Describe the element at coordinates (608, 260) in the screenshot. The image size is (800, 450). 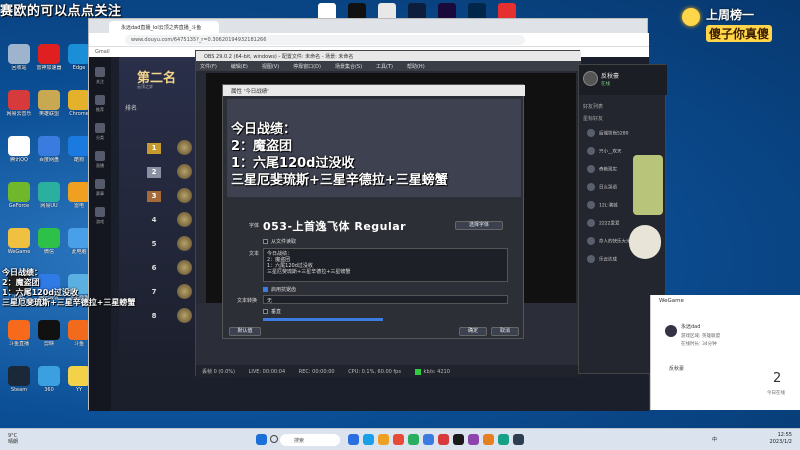
I see `list-item-label: 乐云达成` at that location.